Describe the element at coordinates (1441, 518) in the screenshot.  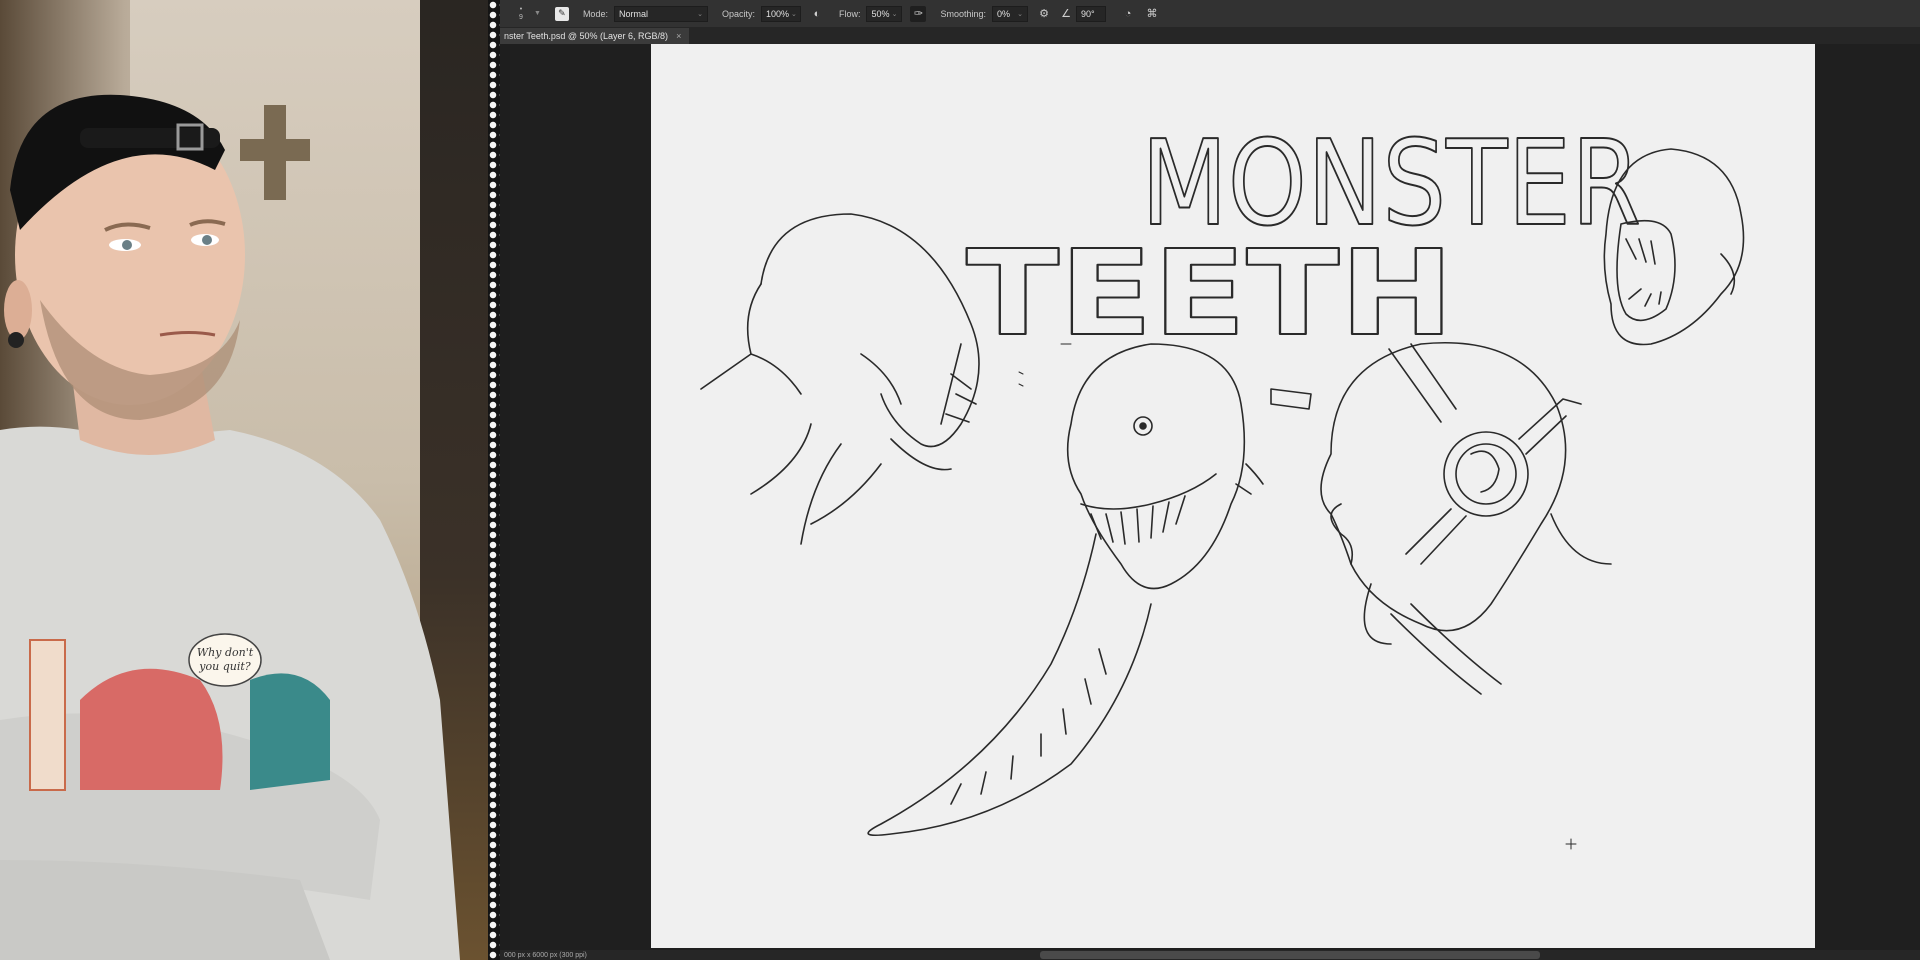
I see `monster-sketch-right` at that location.